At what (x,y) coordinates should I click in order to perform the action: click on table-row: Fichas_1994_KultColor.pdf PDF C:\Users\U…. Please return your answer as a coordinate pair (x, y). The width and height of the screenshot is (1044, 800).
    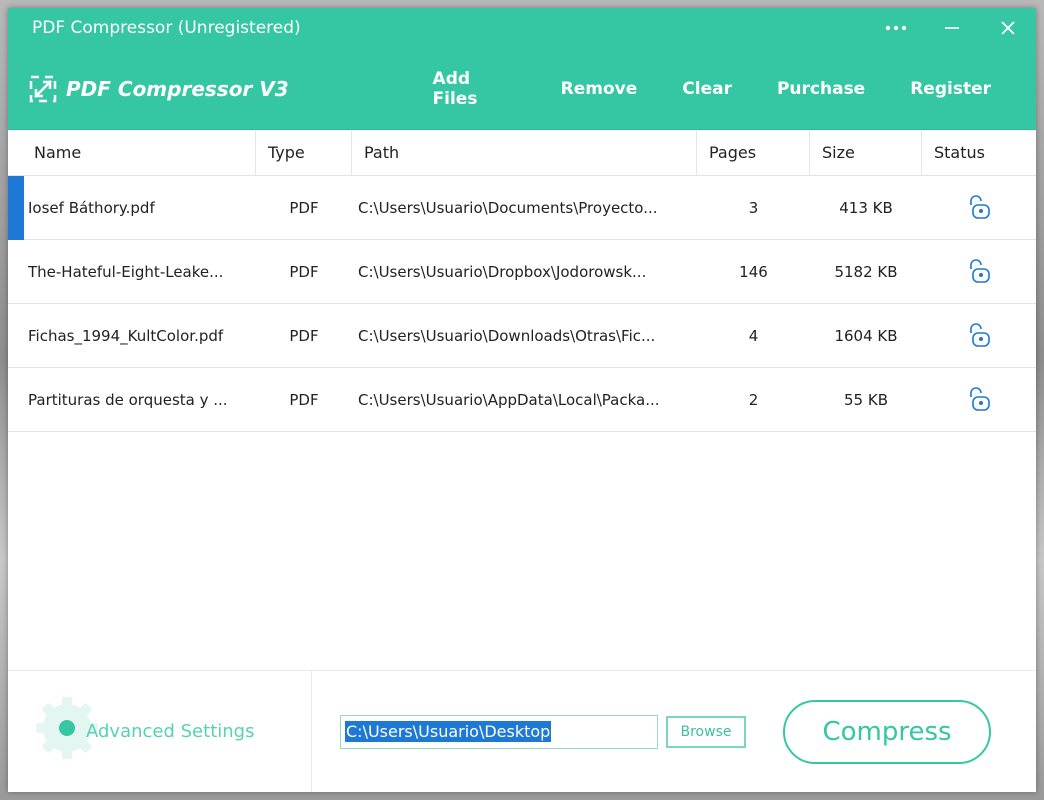
    Looking at the image, I should click on (522, 336).